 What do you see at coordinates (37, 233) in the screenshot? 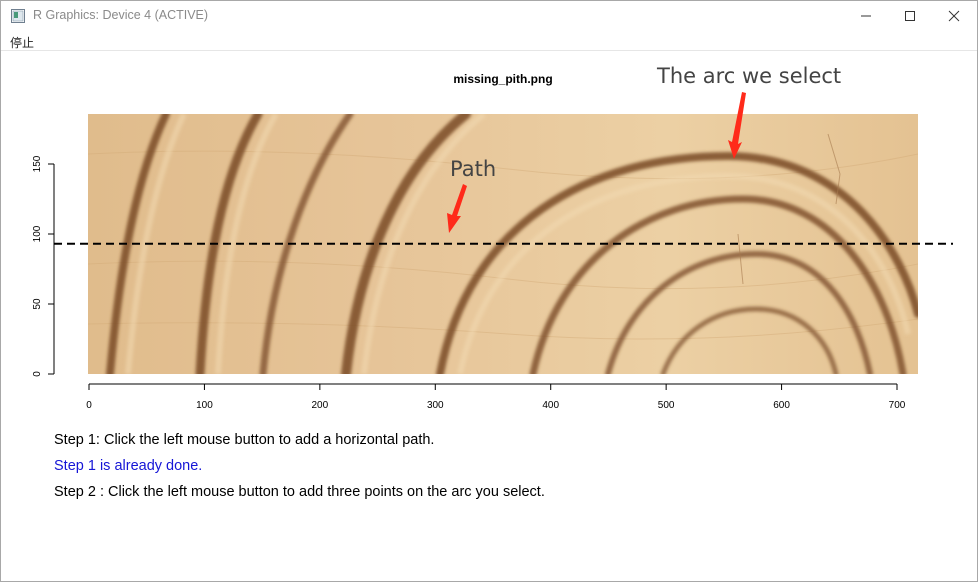
I see `y-tick-label: 100` at bounding box center [37, 233].